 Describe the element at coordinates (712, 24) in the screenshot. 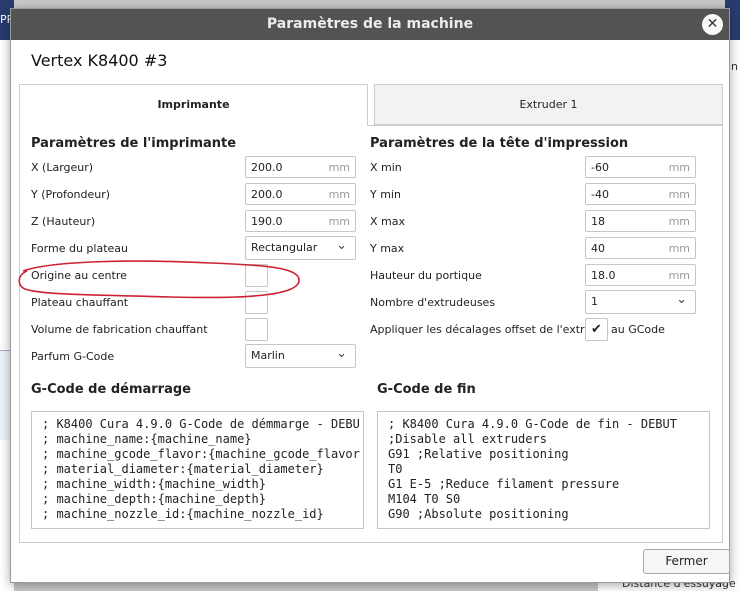

I see `close-icon: ✕` at that location.